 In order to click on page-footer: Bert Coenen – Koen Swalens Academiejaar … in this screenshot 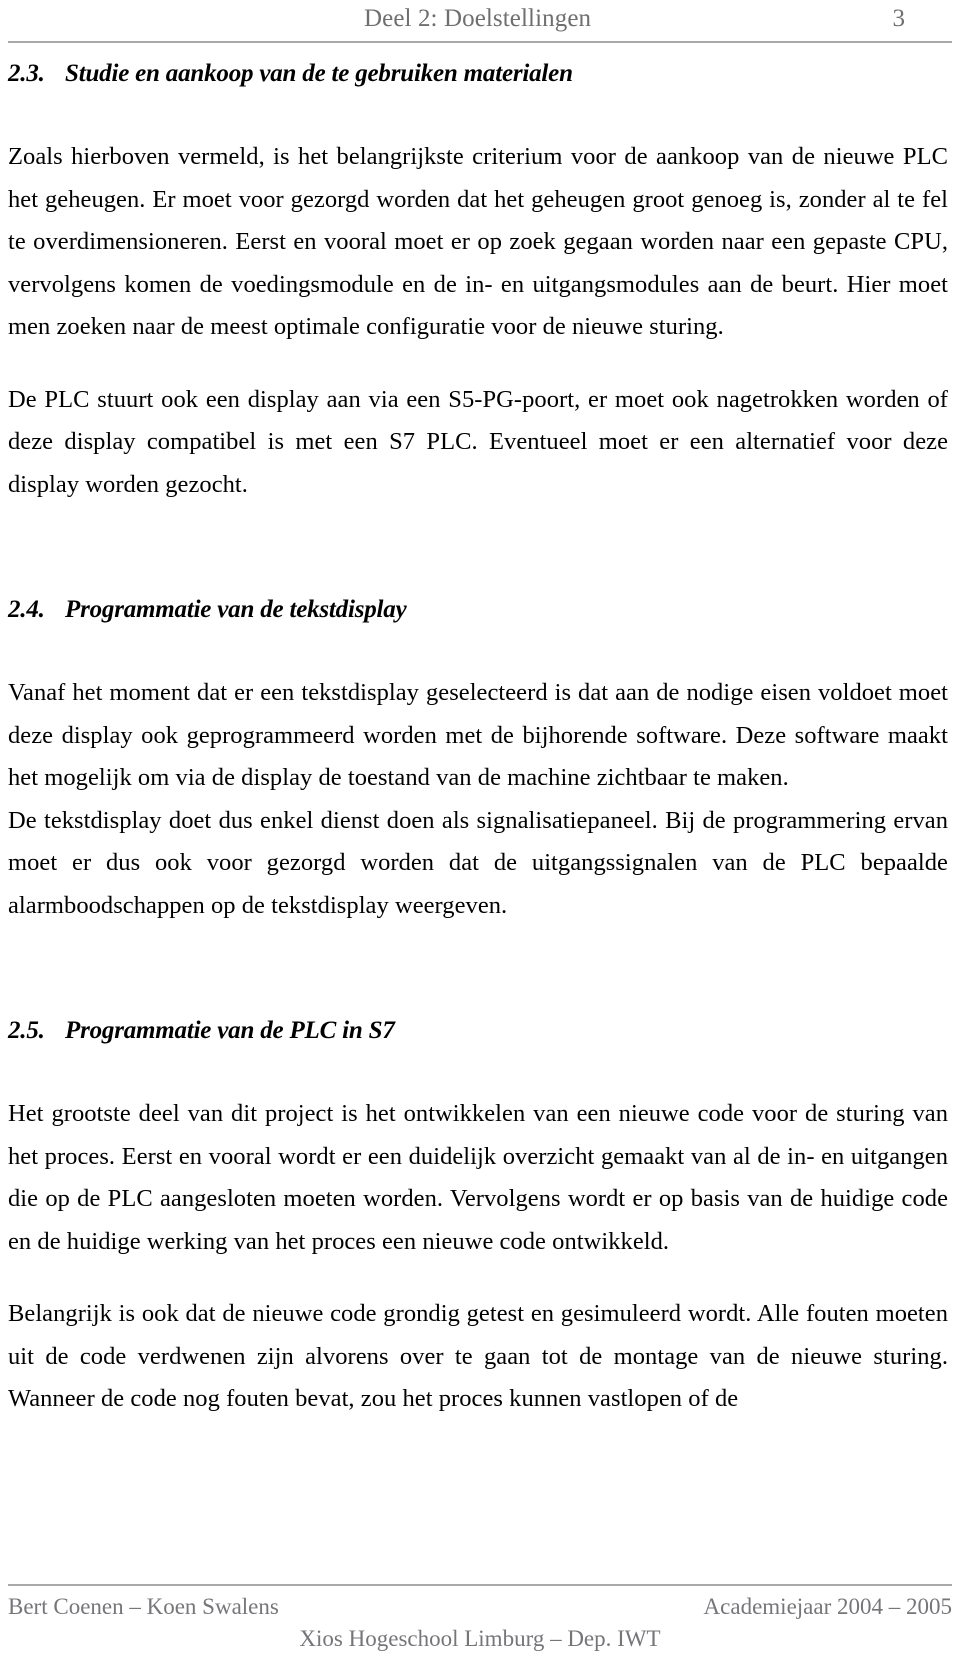, I will do `click(480, 1623)`.